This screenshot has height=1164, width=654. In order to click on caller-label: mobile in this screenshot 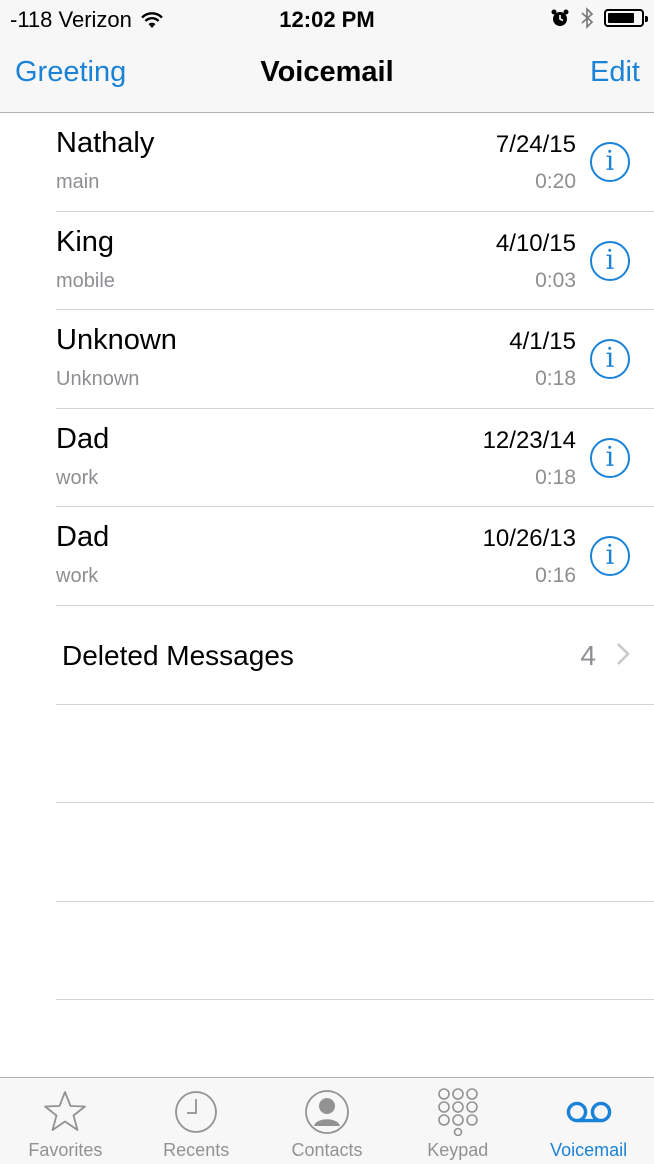, I will do `click(85, 280)`.